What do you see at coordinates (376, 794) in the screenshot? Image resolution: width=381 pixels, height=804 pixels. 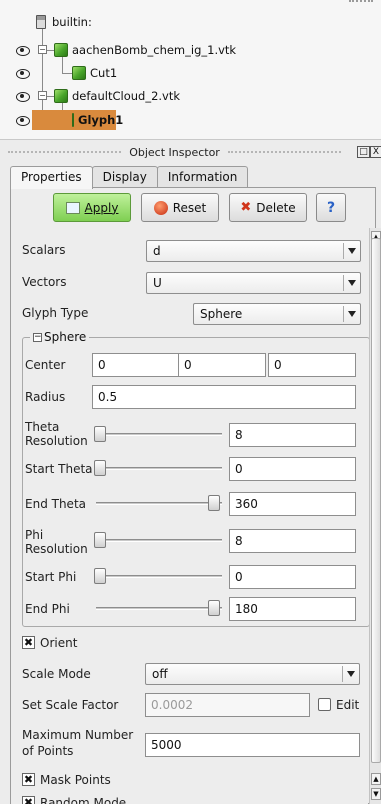 I see `scroll-down-button: ▼` at bounding box center [376, 794].